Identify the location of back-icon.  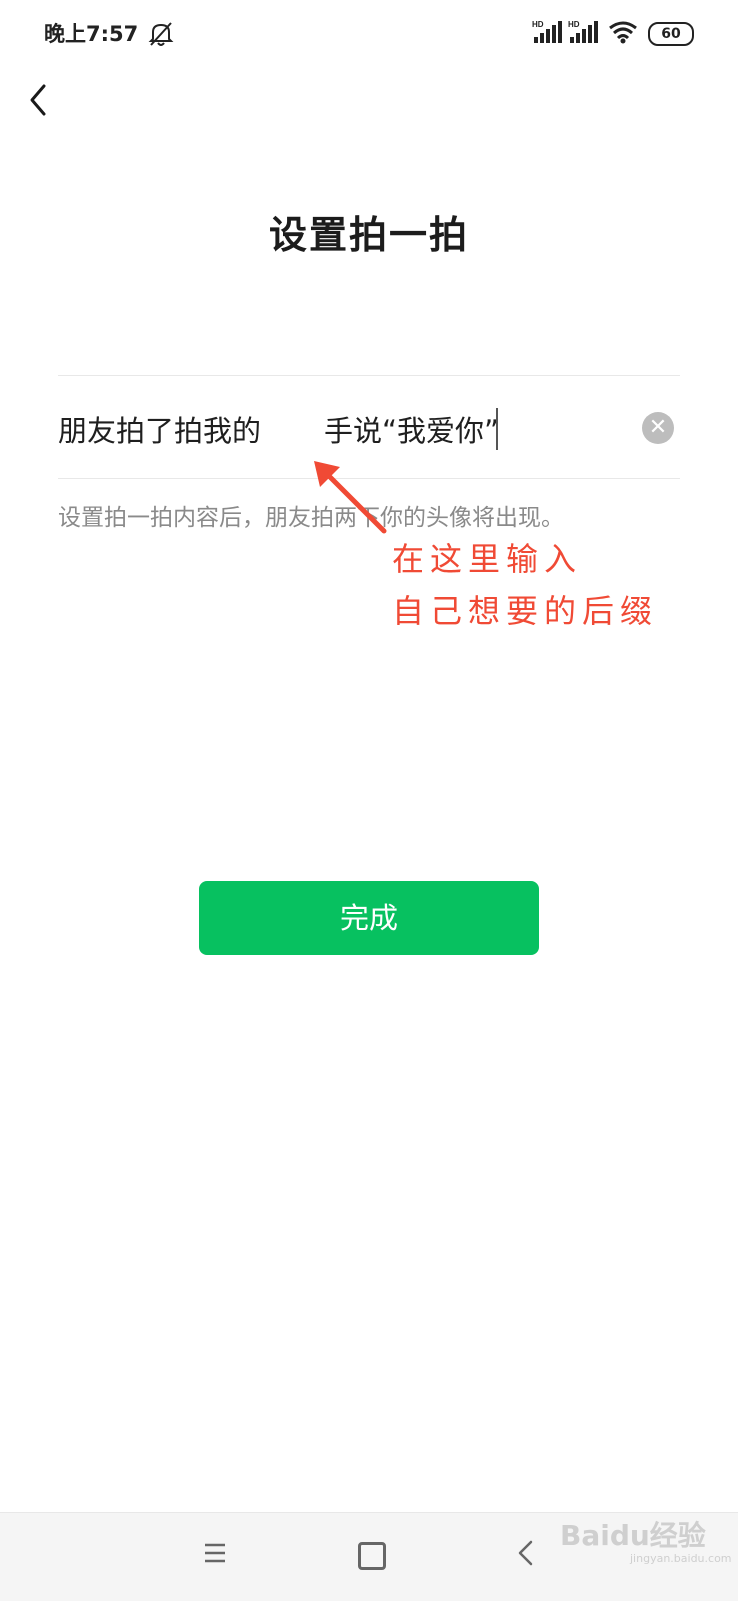
(526, 1553).